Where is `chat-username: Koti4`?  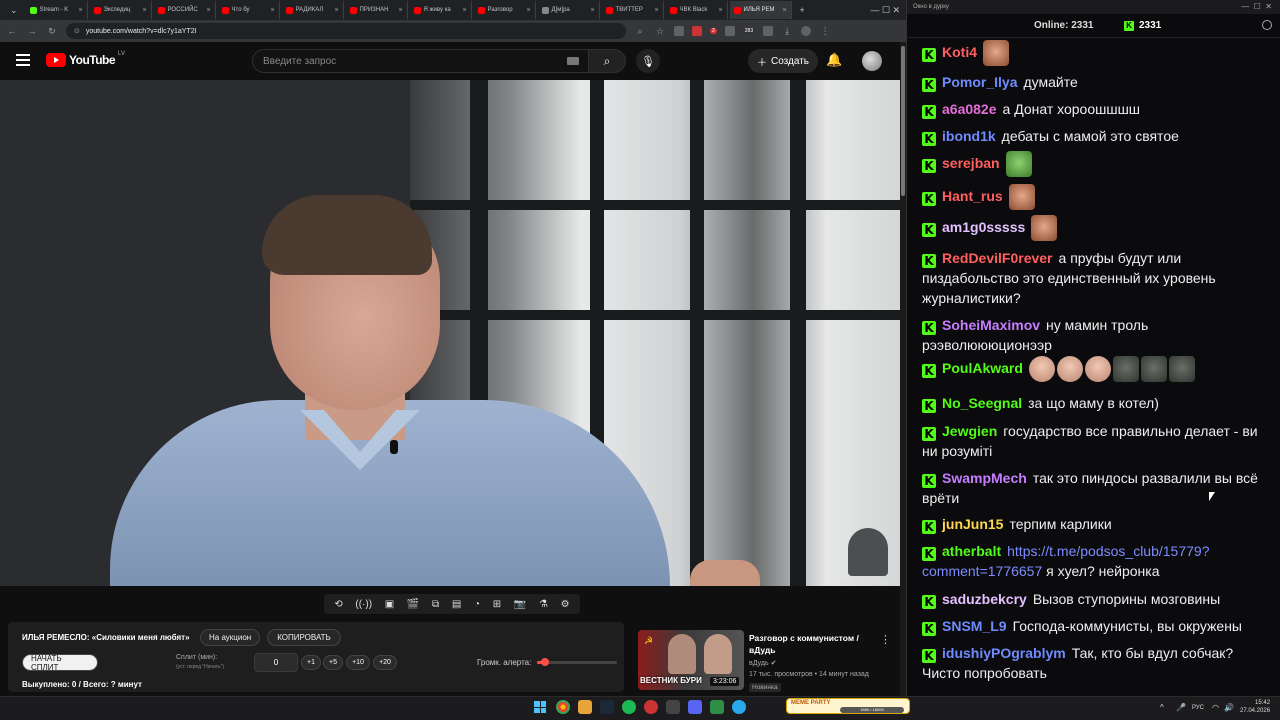 chat-username: Koti4 is located at coordinates (959, 52).